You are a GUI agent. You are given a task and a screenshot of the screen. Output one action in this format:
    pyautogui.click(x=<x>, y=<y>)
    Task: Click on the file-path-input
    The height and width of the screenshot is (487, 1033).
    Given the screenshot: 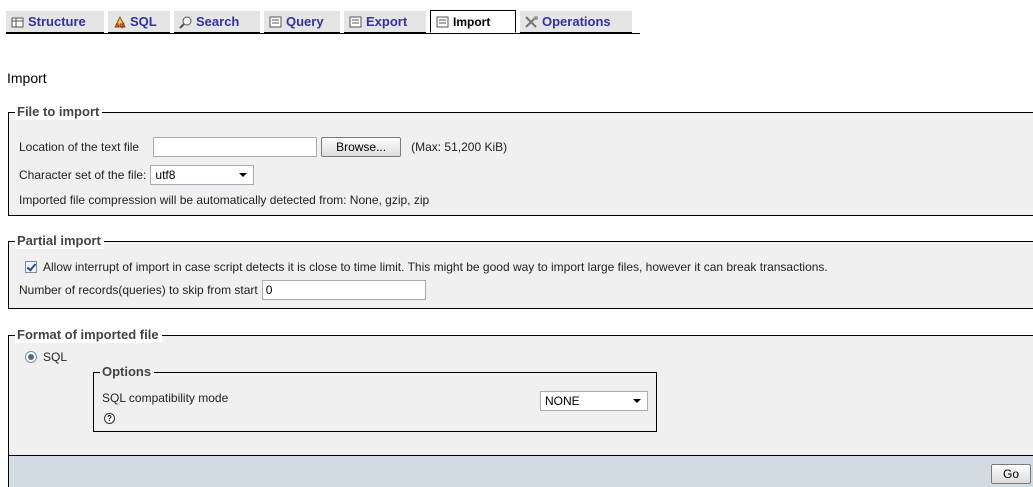 What is the action you would take?
    pyautogui.click(x=235, y=147)
    